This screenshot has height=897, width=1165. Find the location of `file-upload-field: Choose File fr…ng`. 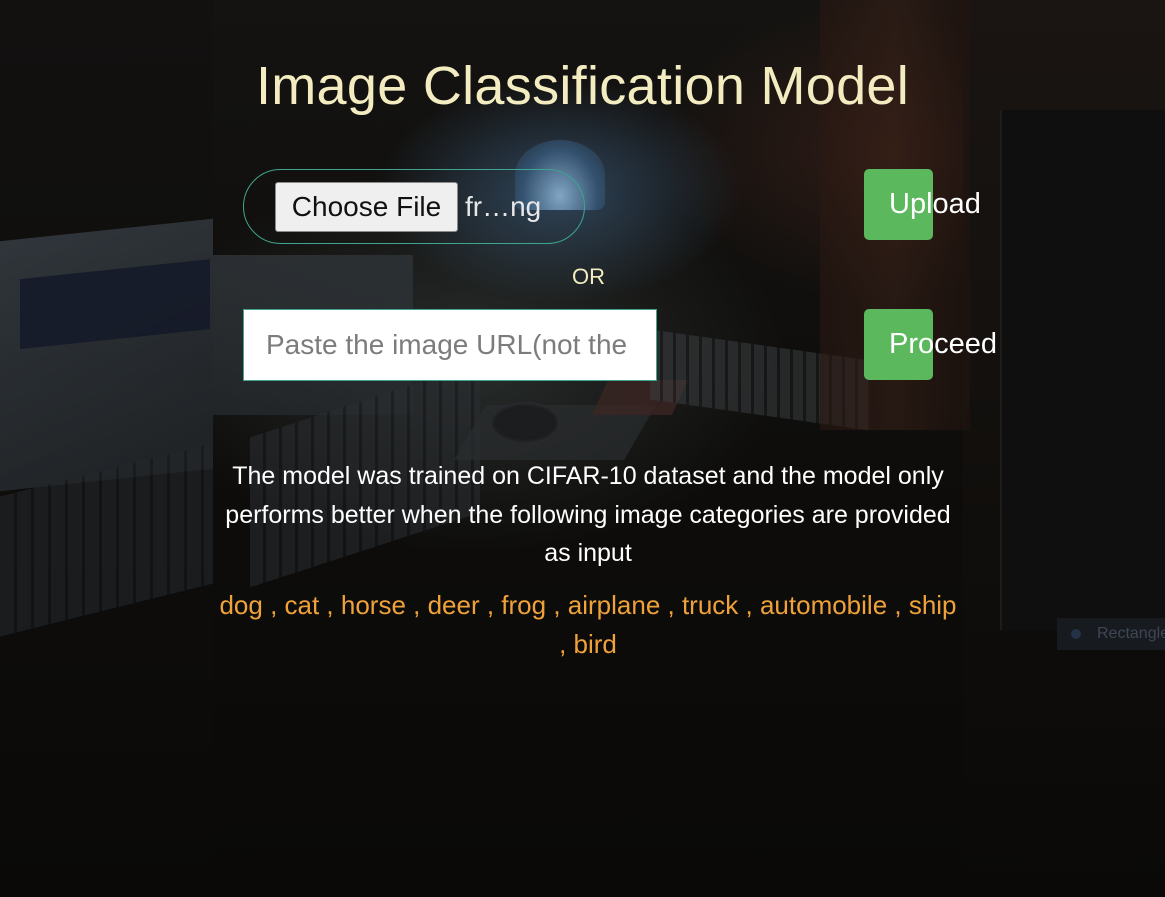

file-upload-field: Choose File fr…ng is located at coordinates (414, 206).